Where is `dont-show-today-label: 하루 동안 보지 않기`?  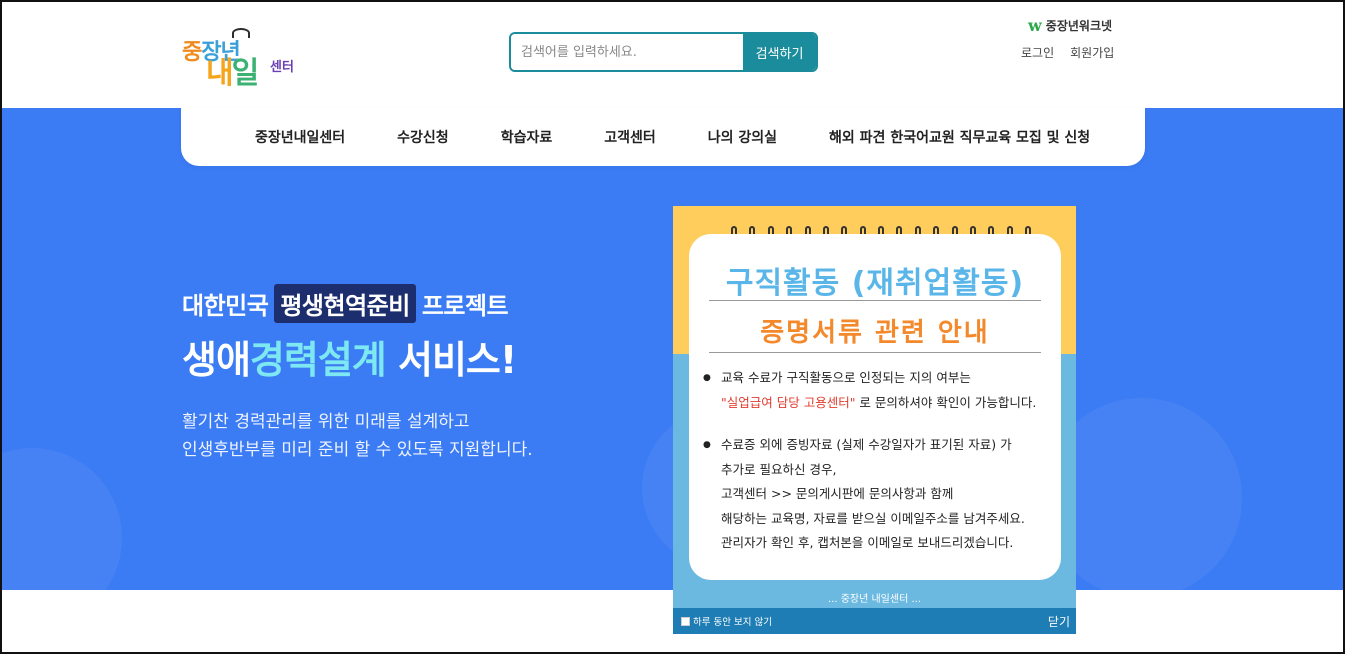 dont-show-today-label: 하루 동안 보지 않기 is located at coordinates (732, 622).